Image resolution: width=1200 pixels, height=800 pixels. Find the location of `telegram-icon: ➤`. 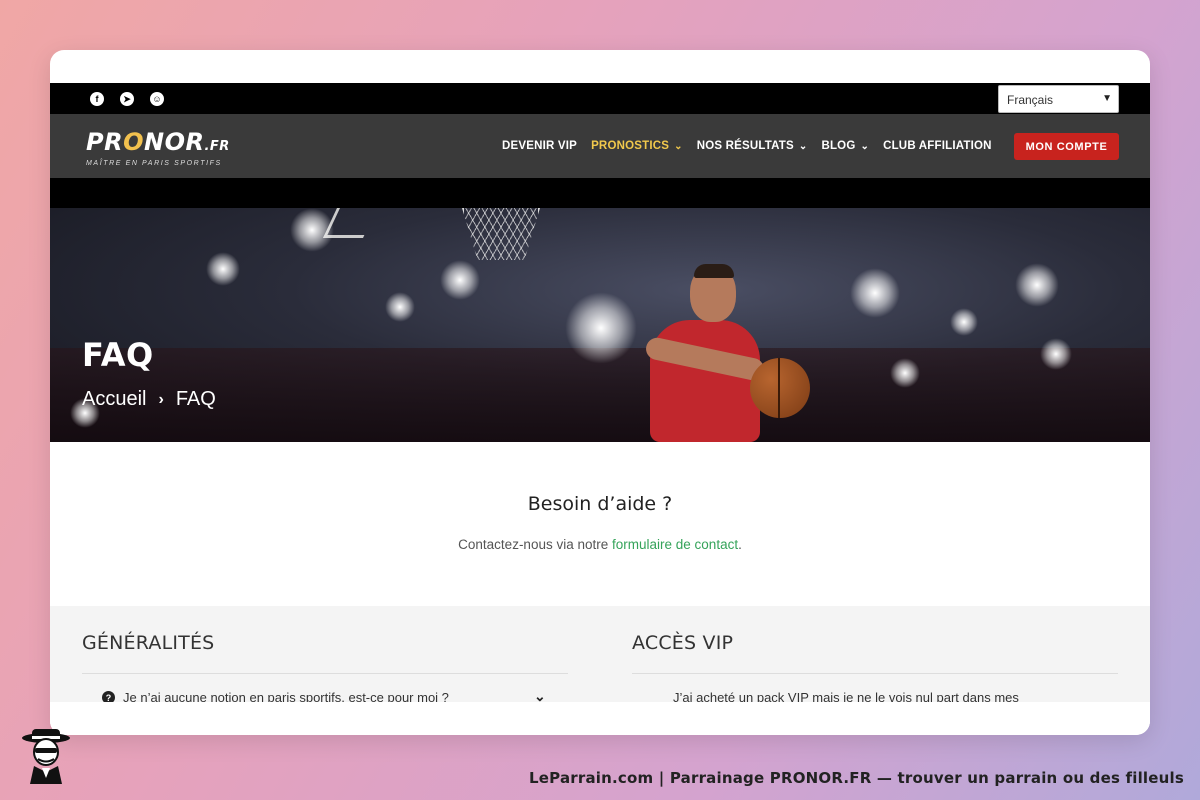

telegram-icon: ➤ is located at coordinates (127, 99).